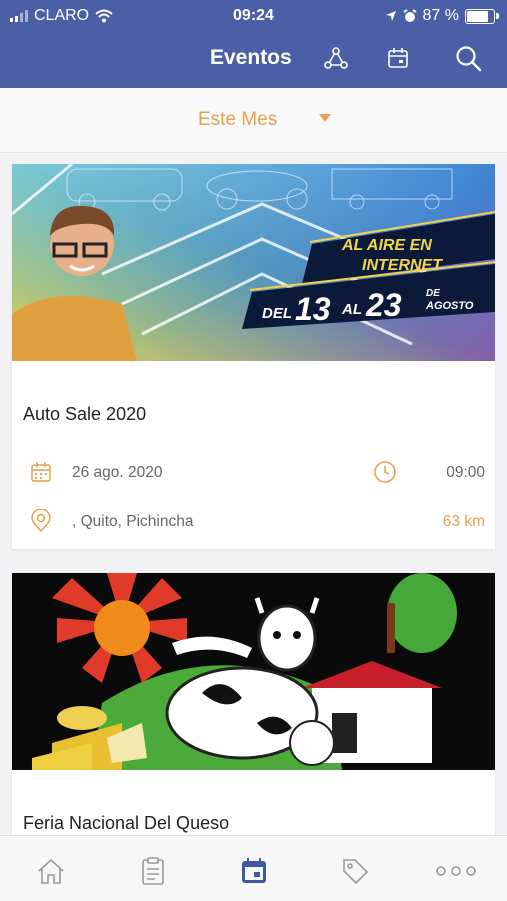  I want to click on event-distance: 63 km, so click(463, 521).